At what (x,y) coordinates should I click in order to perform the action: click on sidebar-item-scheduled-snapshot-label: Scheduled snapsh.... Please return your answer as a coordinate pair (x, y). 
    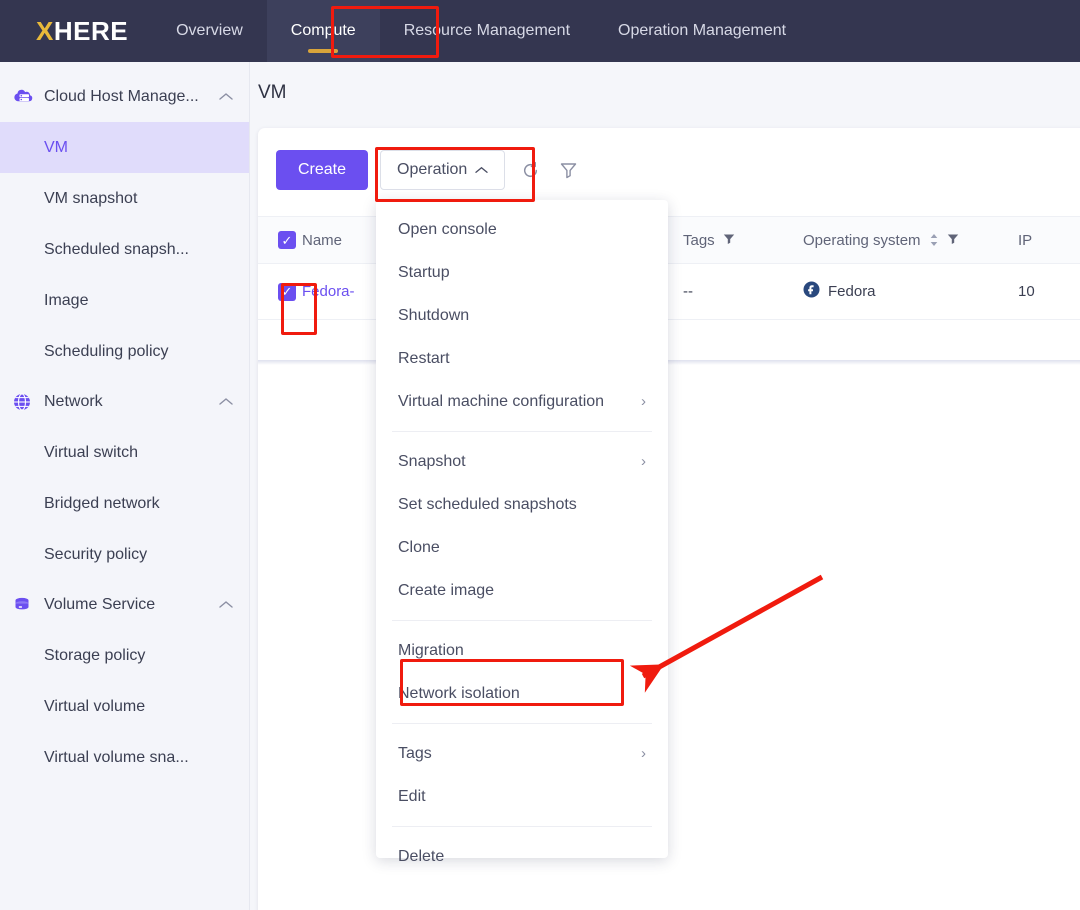
    Looking at the image, I should click on (116, 249).